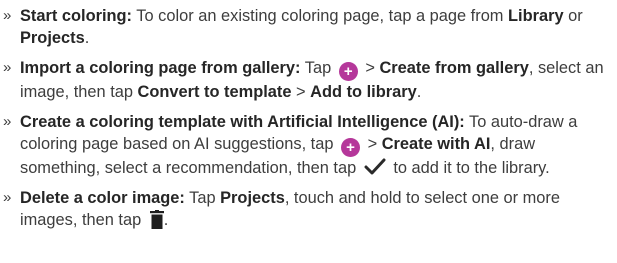  I want to click on item-title: Start coloring:, so click(76, 16).